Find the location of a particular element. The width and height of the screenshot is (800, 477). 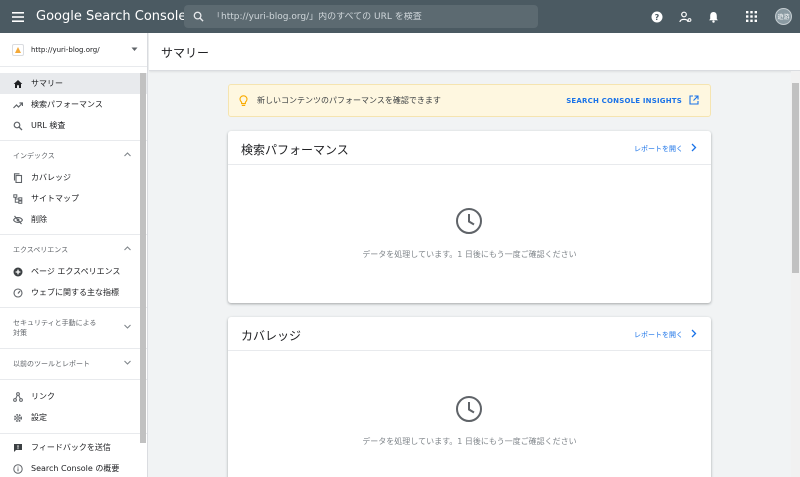

manage-accounts-icon is located at coordinates (684, 16).